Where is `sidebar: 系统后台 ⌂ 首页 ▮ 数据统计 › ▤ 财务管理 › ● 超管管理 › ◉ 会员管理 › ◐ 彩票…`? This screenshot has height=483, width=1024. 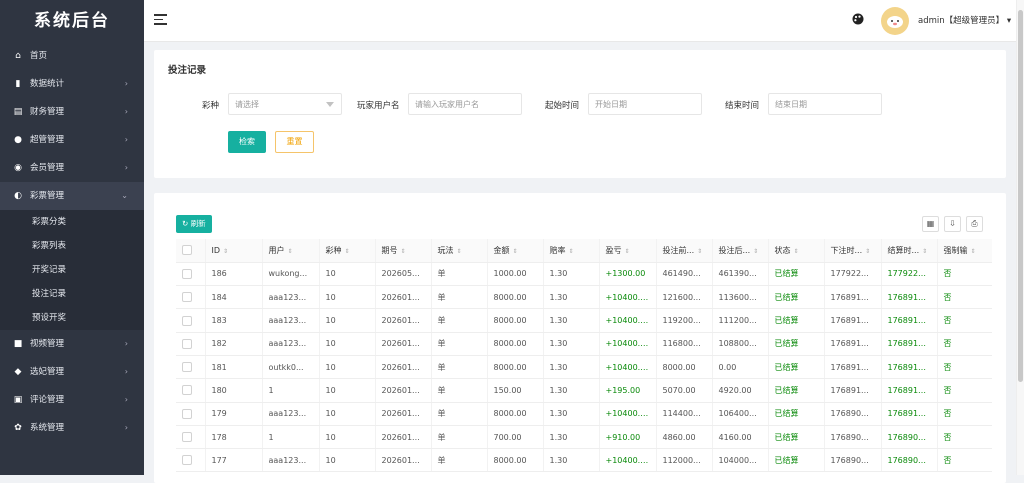 sidebar: 系统后台 ⌂ 首页 ▮ 数据统计 › ▤ 财务管理 › ● 超管管理 › ◉ 会员管理 › ◐ 彩票… is located at coordinates (72, 237).